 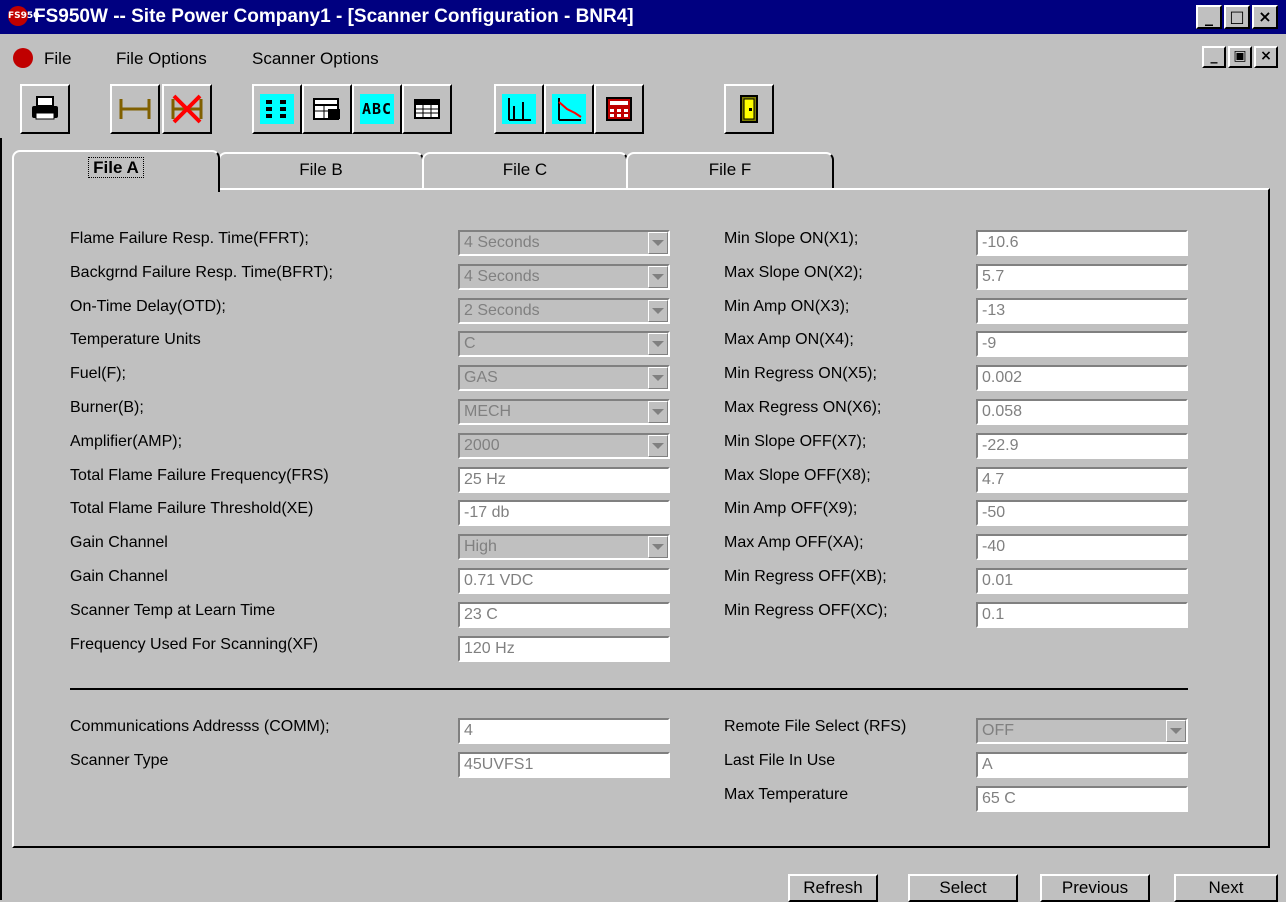 I want to click on document-icon, so click(x=23, y=58).